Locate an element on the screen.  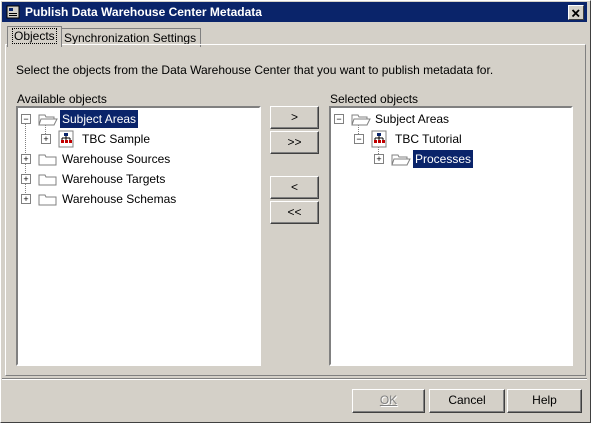
ok-button: OK is located at coordinates (388, 401).